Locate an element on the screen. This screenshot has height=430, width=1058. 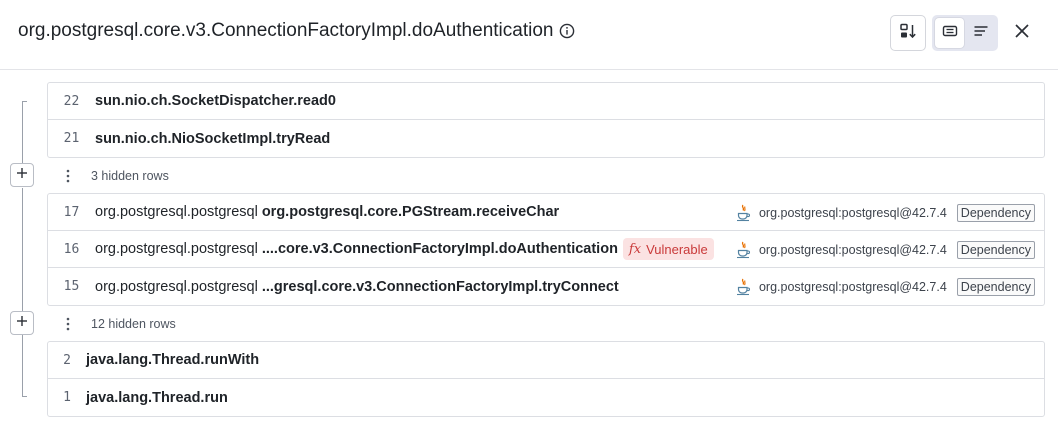
frame-row: 2 java.lang.Thread.runWith is located at coordinates (546, 360).